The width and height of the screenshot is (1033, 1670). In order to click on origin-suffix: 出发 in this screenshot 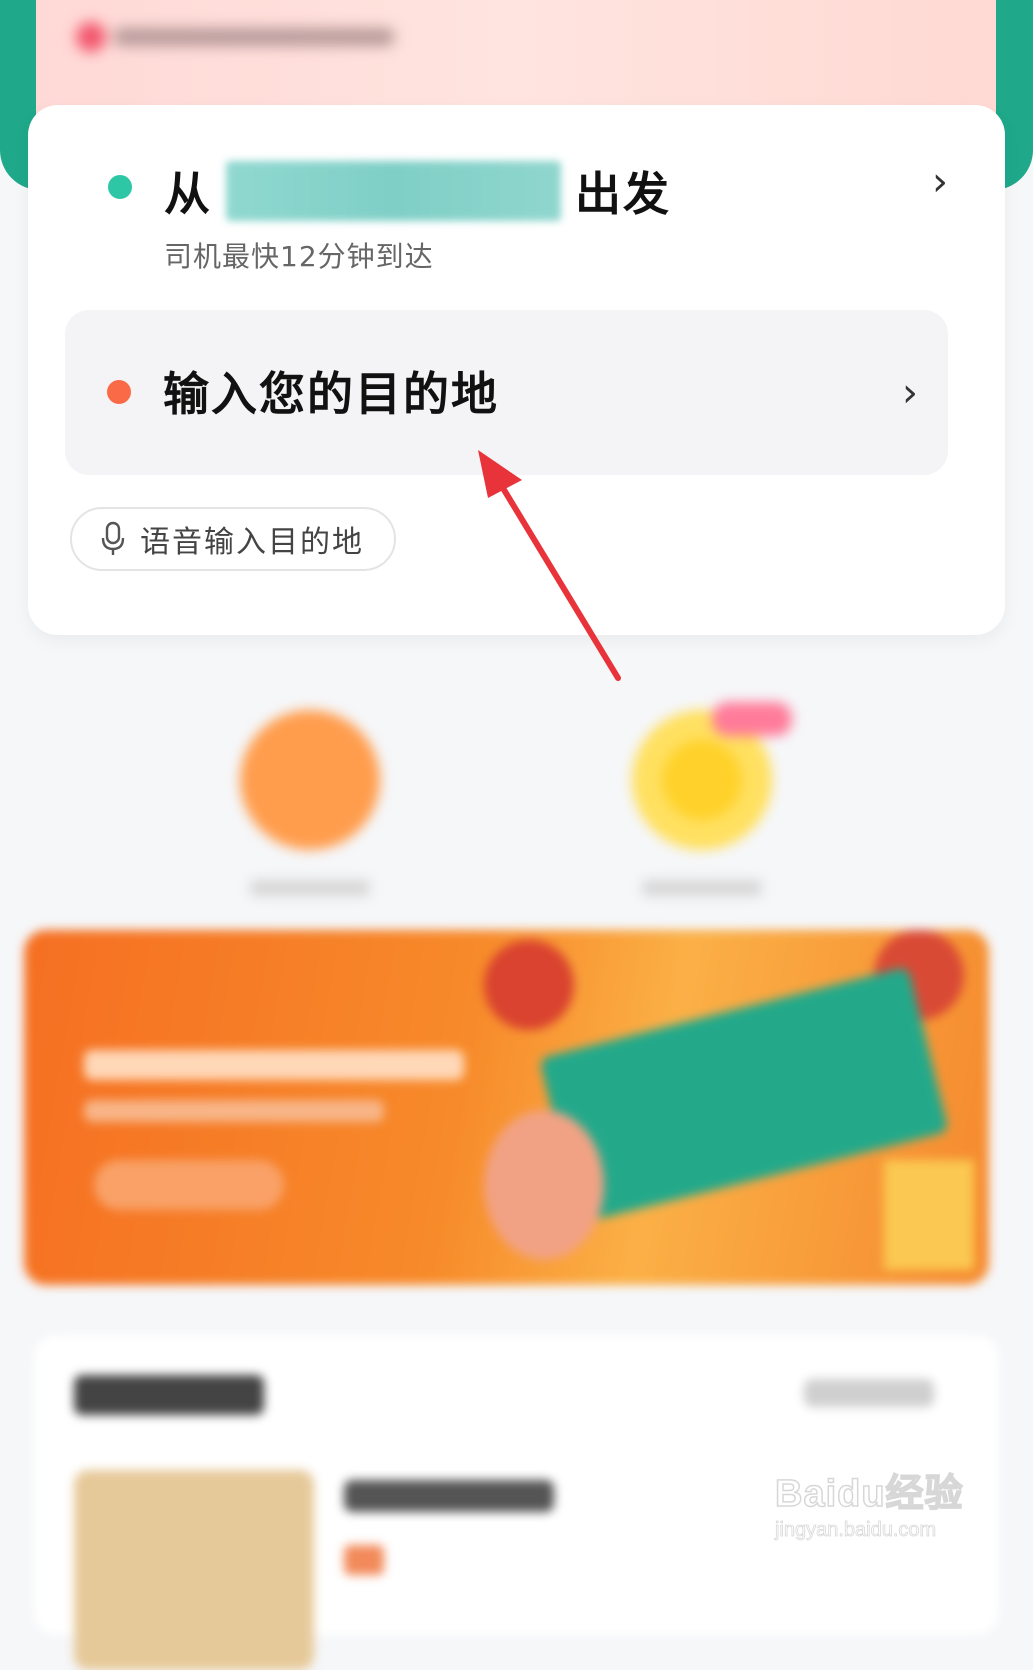, I will do `click(623, 194)`.